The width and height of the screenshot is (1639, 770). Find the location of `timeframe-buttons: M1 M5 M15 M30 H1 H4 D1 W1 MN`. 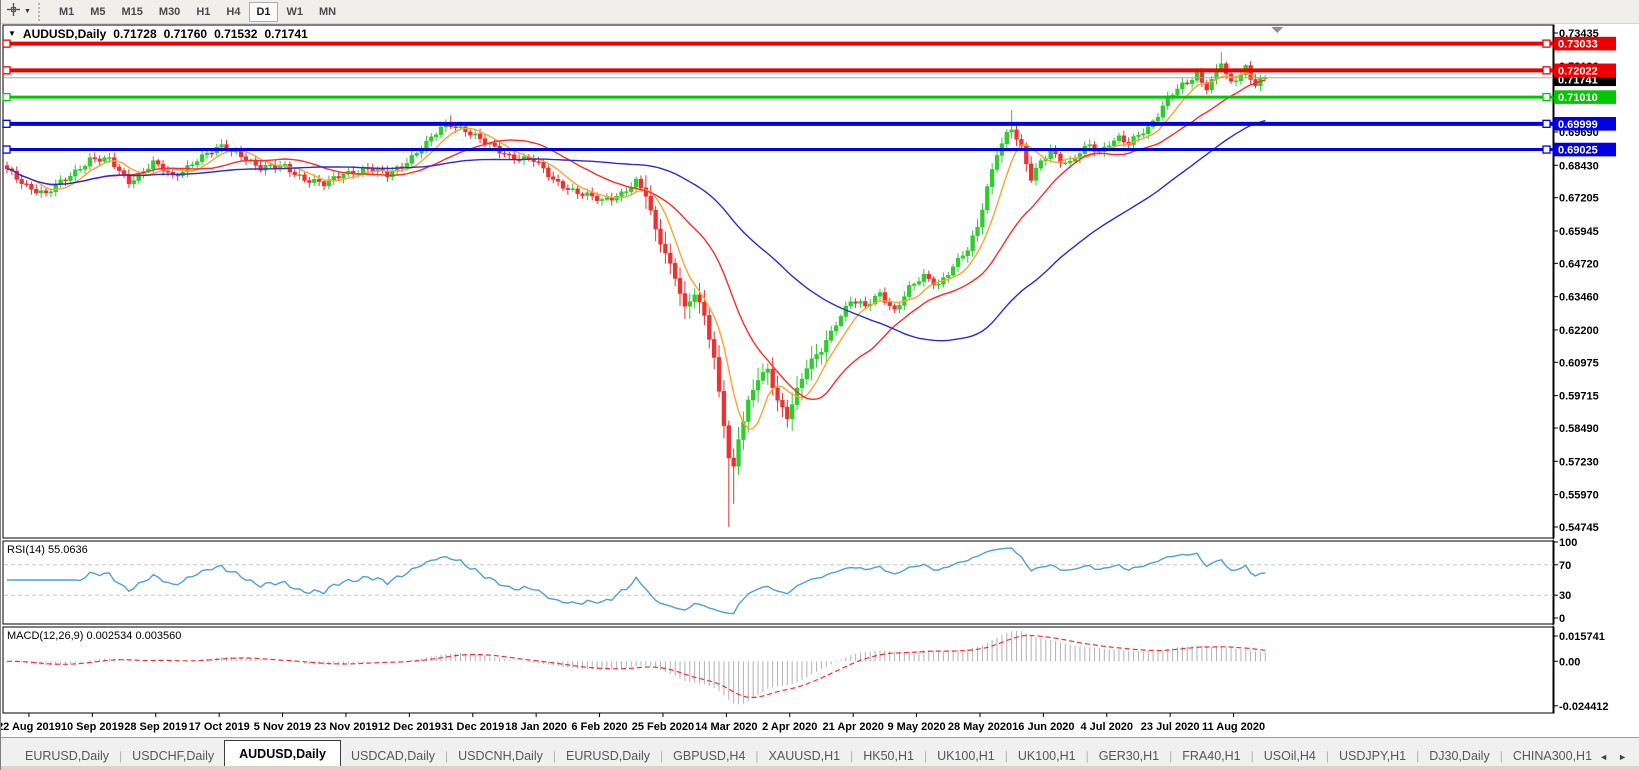

timeframe-buttons: M1 M5 M15 M30 H1 H4 D1 W1 MN is located at coordinates (197, 11).